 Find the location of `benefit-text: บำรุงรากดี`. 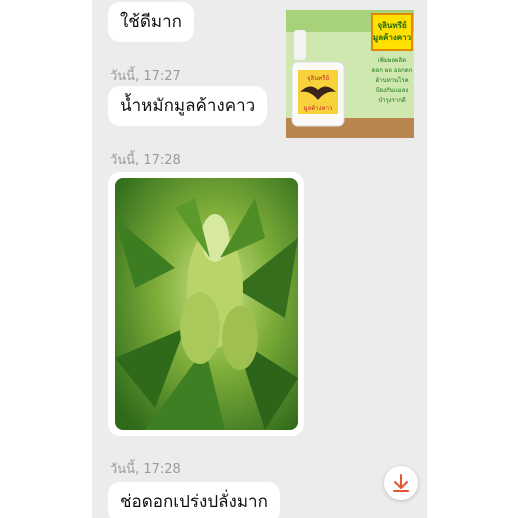

benefit-text: บำรุงรากดี is located at coordinates (392, 100).